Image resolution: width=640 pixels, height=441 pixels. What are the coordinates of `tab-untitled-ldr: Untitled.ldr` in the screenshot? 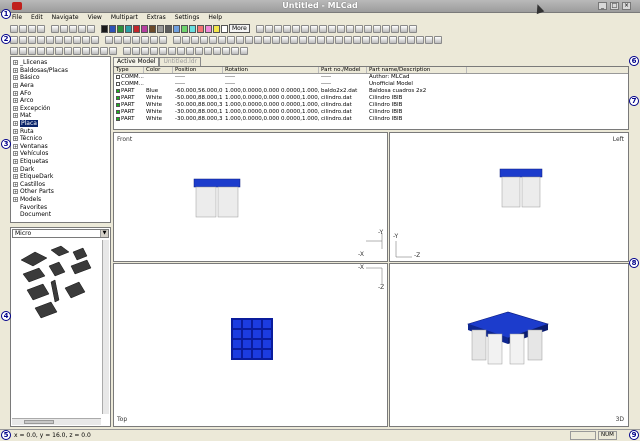 It's located at (180, 61).